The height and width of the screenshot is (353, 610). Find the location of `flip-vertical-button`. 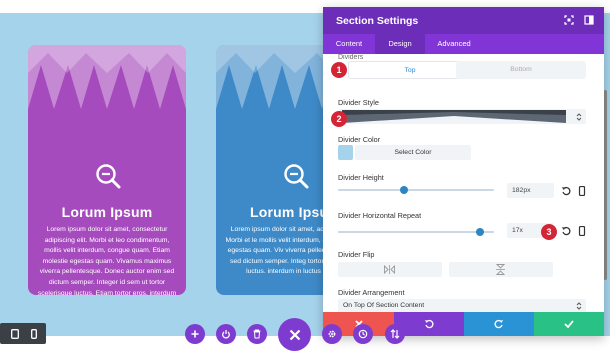

flip-vertical-button is located at coordinates (501, 269).